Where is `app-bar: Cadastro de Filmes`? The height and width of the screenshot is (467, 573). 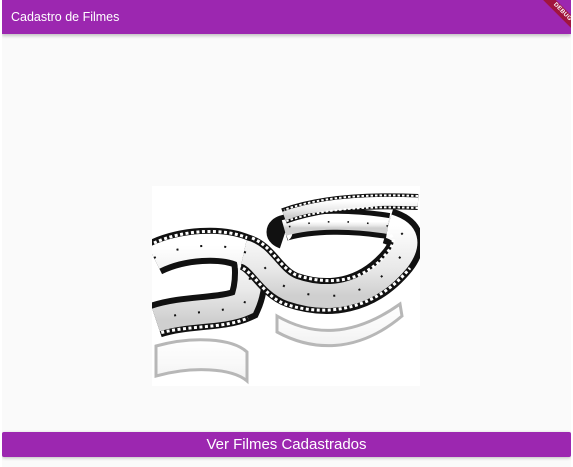 app-bar: Cadastro de Filmes is located at coordinates (286, 17).